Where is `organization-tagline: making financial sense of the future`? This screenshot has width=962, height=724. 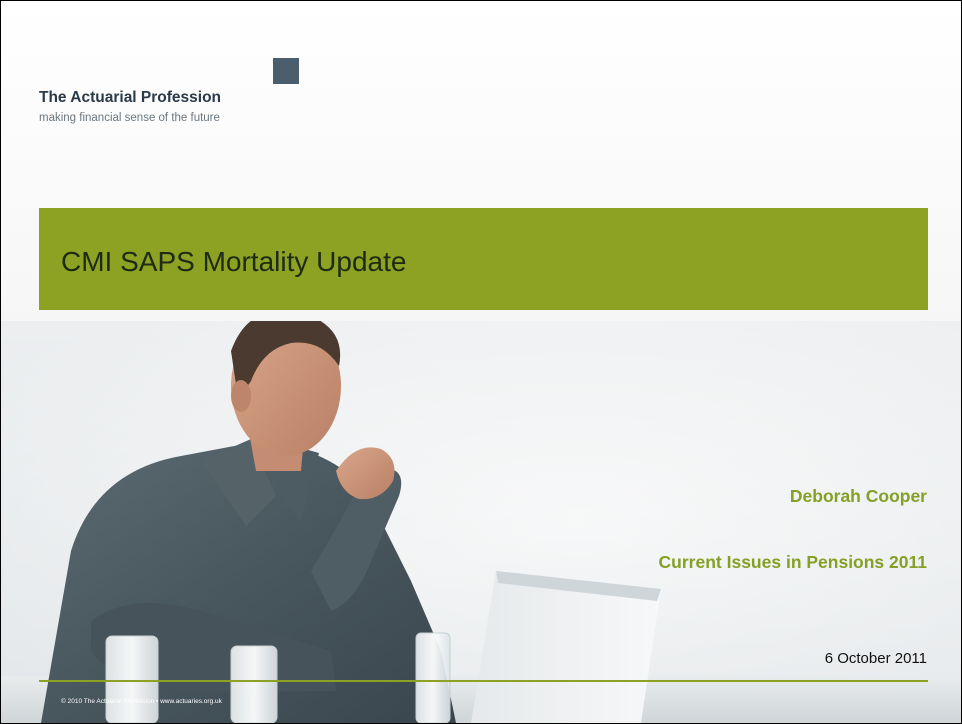 organization-tagline: making financial sense of the future is located at coordinates (129, 118).